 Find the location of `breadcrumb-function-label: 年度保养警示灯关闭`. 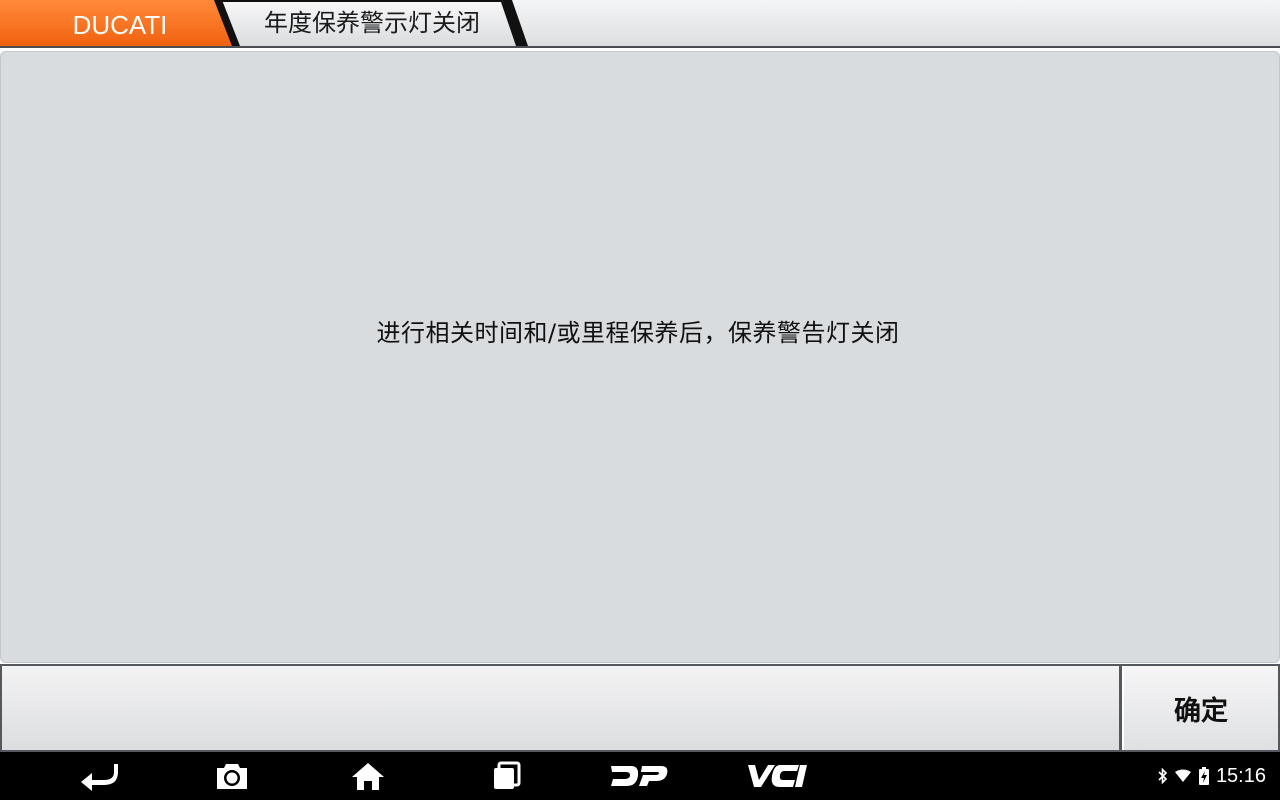

breadcrumb-function-label: 年度保养警示灯关闭 is located at coordinates (372, 23).